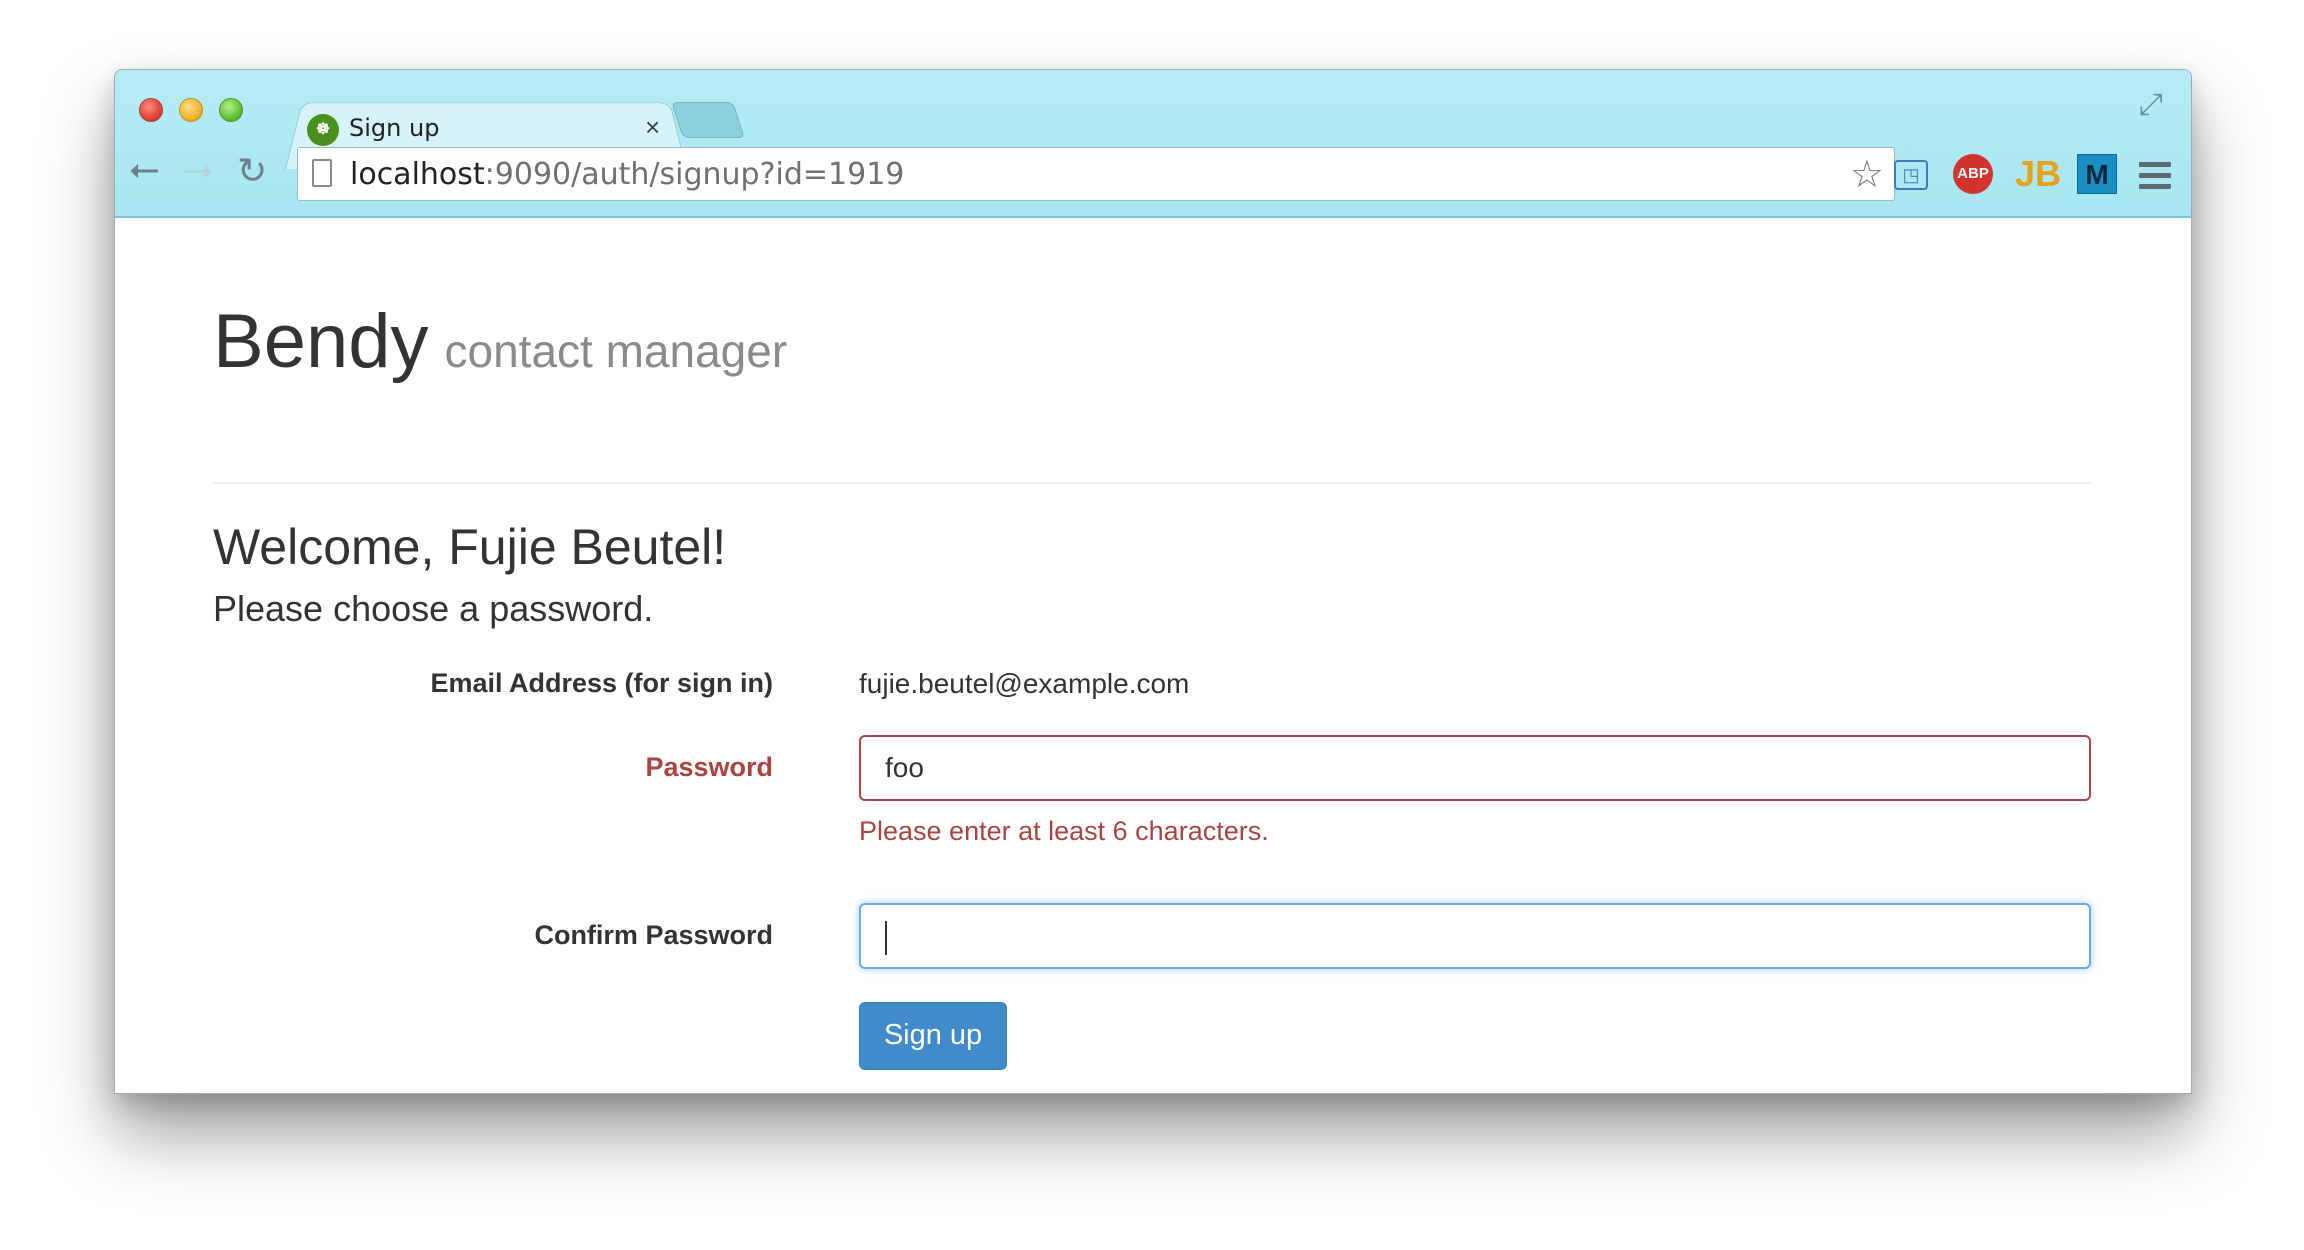  I want to click on email-label: Email Address (for sign in), so click(601, 683).